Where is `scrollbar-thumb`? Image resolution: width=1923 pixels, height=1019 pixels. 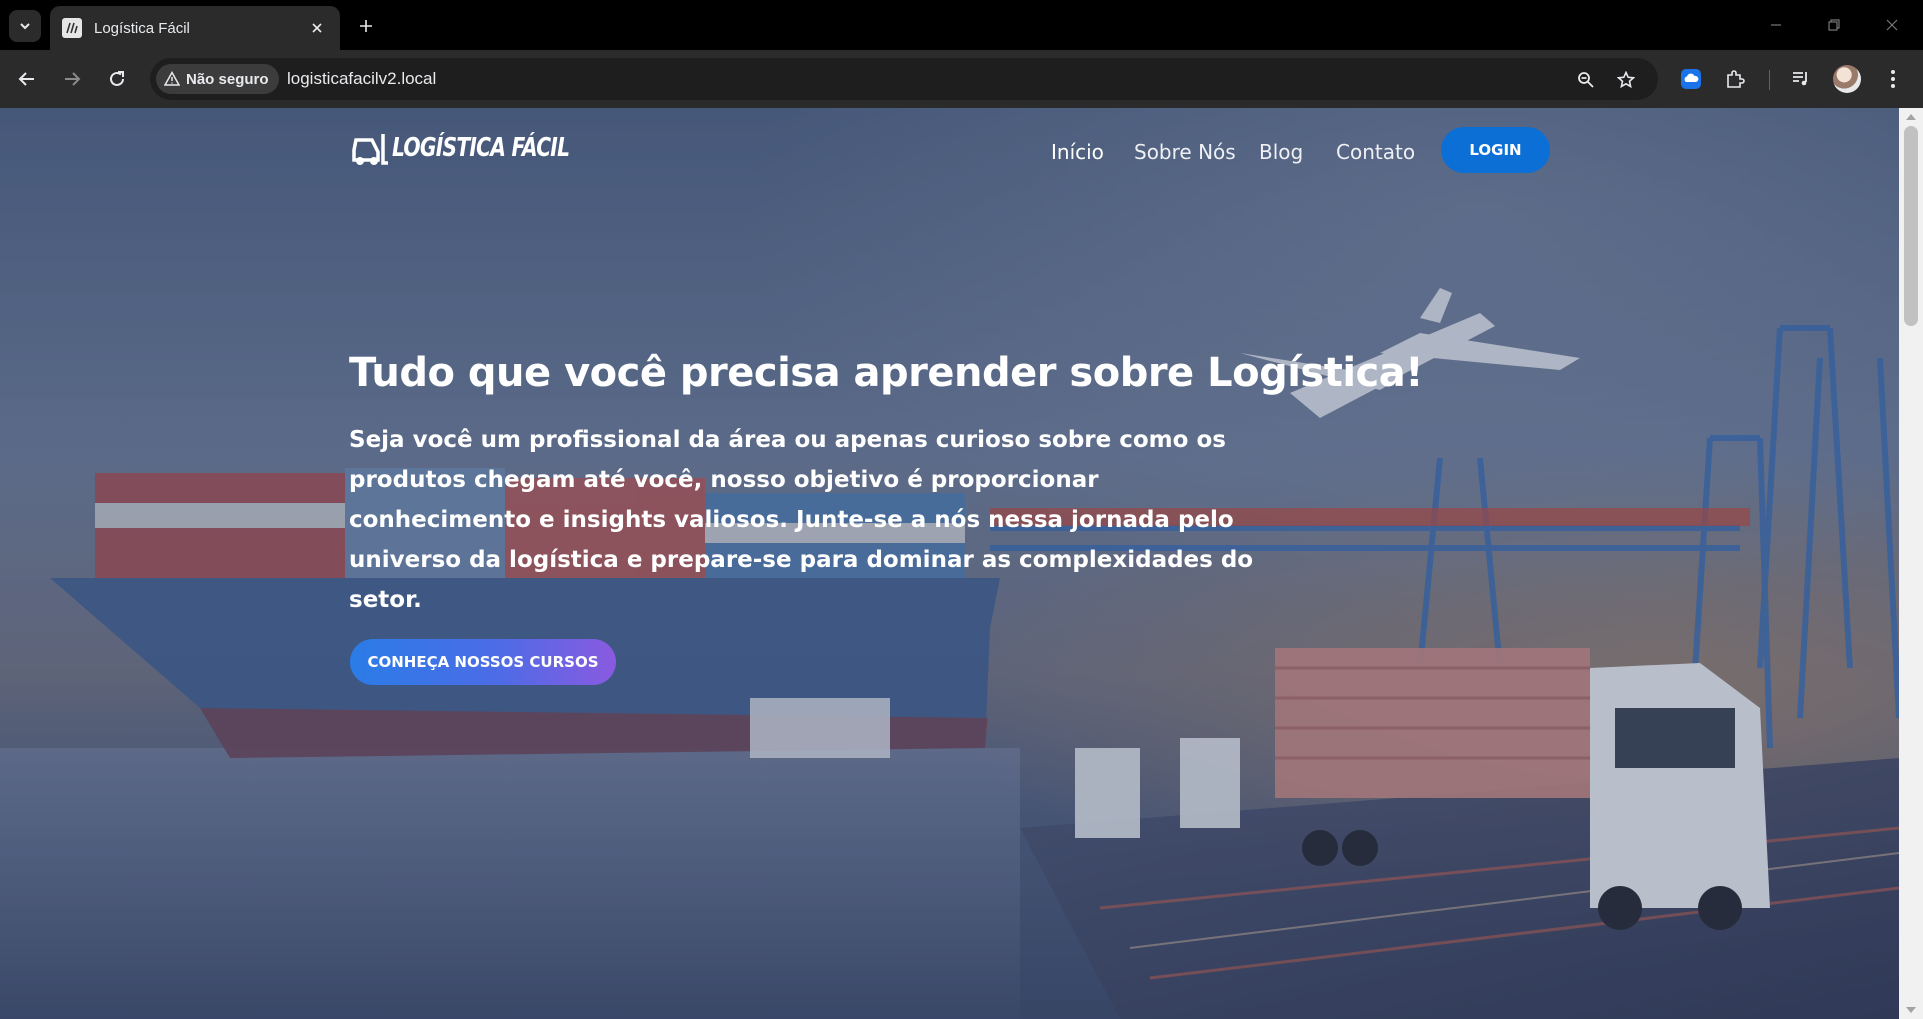
scrollbar-thumb is located at coordinates (1911, 226).